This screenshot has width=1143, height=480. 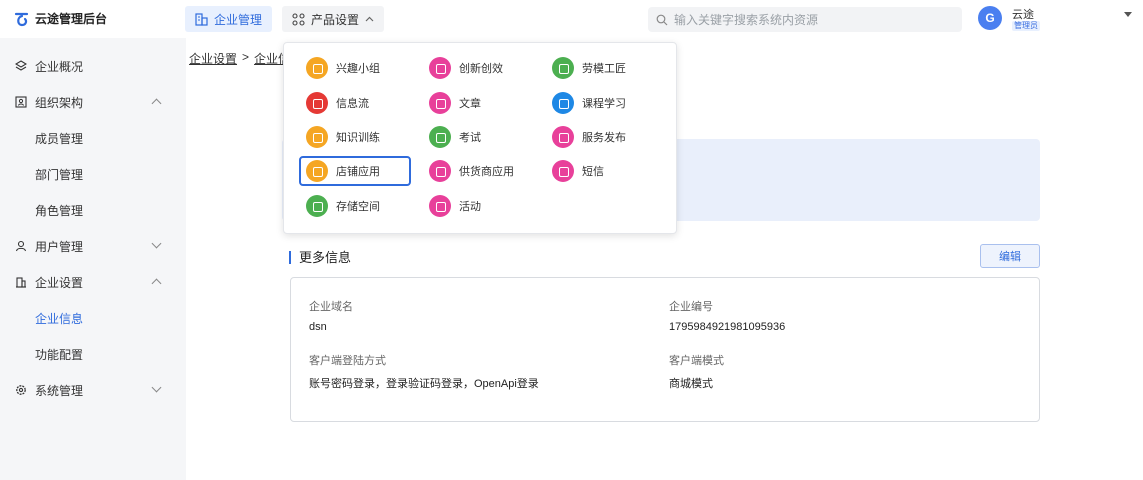 I want to click on sidebar-item-roles: 角色管理, so click(x=93, y=210).